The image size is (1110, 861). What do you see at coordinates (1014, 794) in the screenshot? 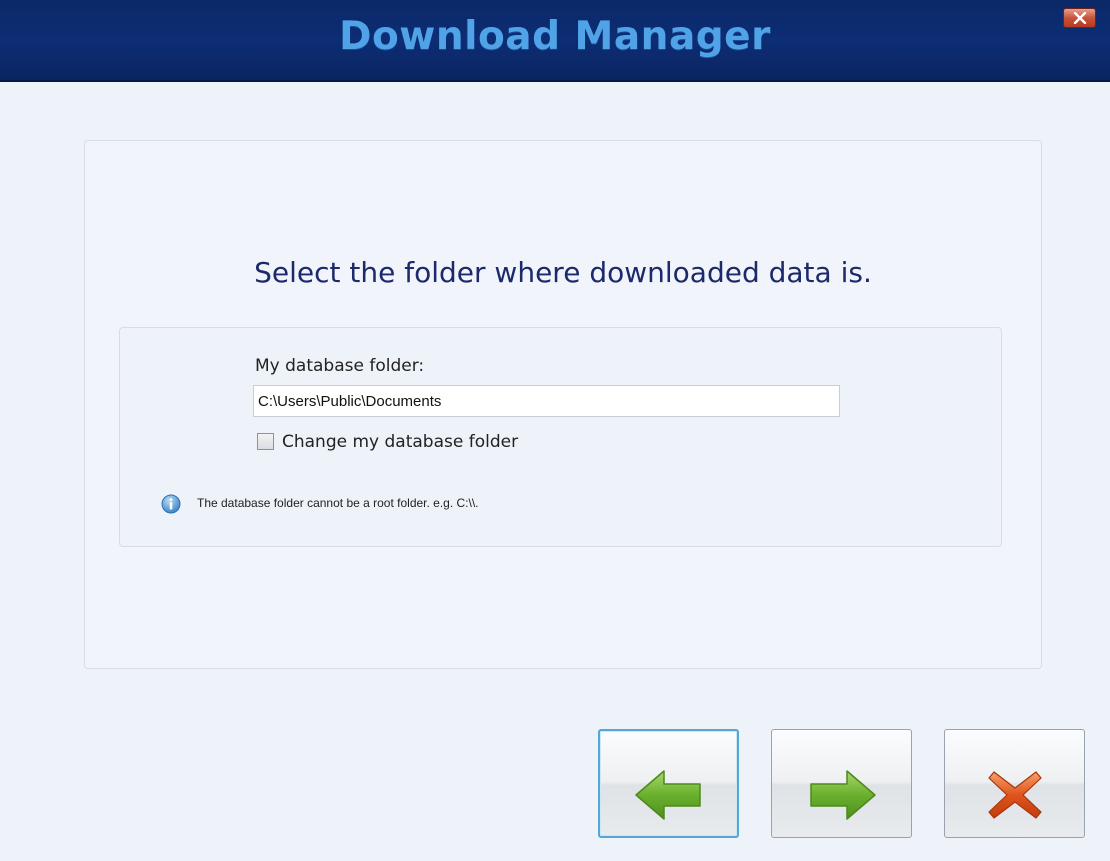
I see `cancel-x-icon` at bounding box center [1014, 794].